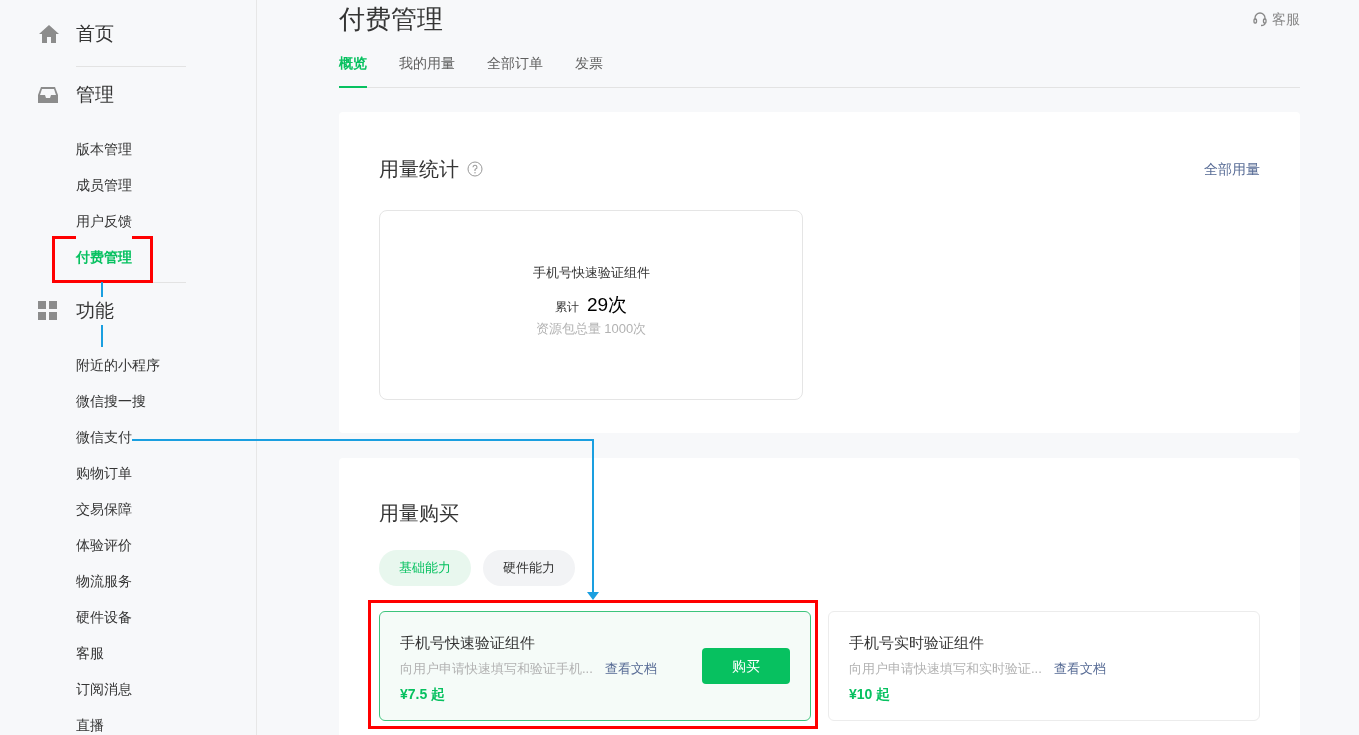 Image resolution: width=1359 pixels, height=735 pixels. Describe the element at coordinates (1276, 19) in the screenshot. I see `support-link: 客服` at that location.